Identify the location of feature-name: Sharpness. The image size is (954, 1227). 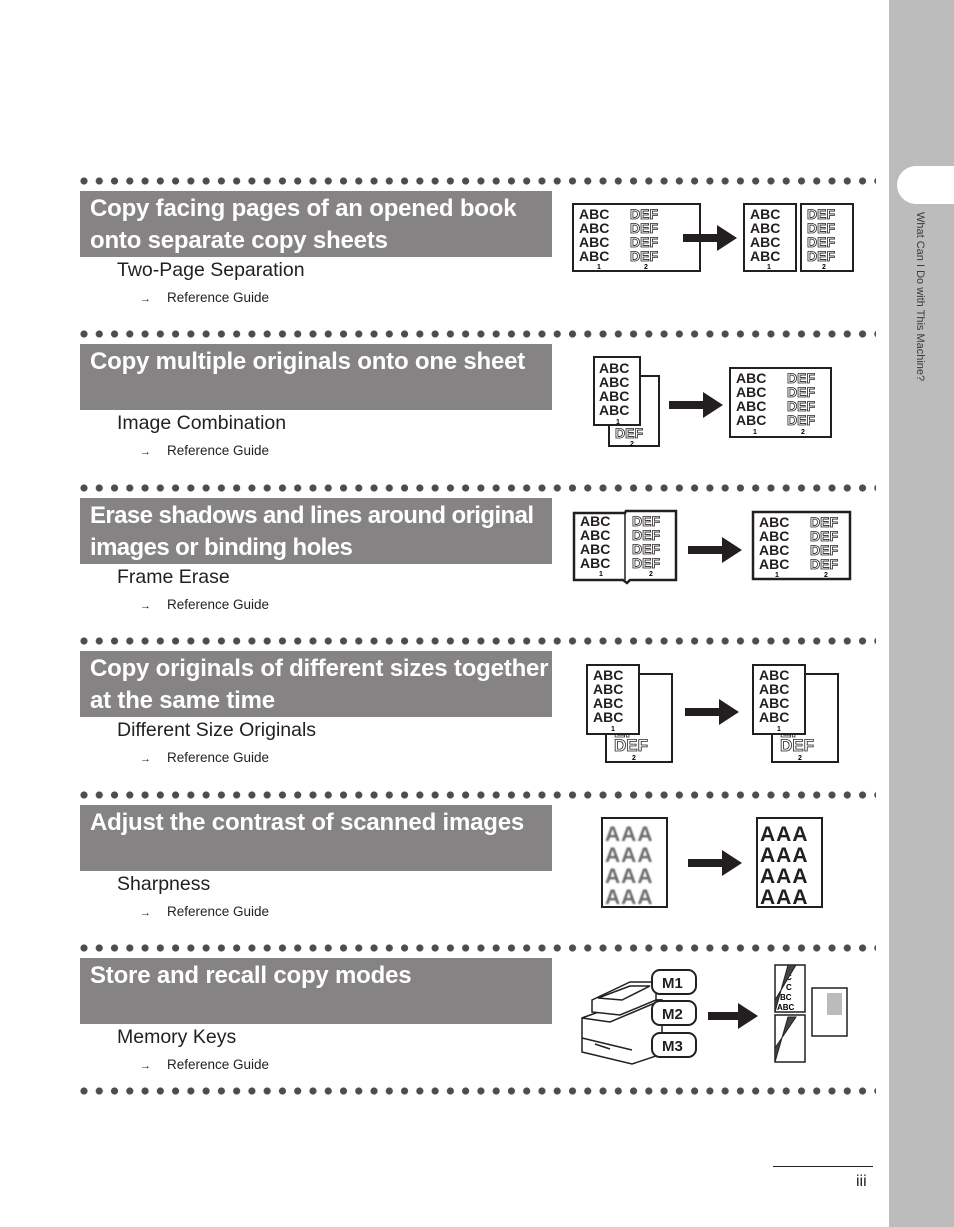
(164, 884).